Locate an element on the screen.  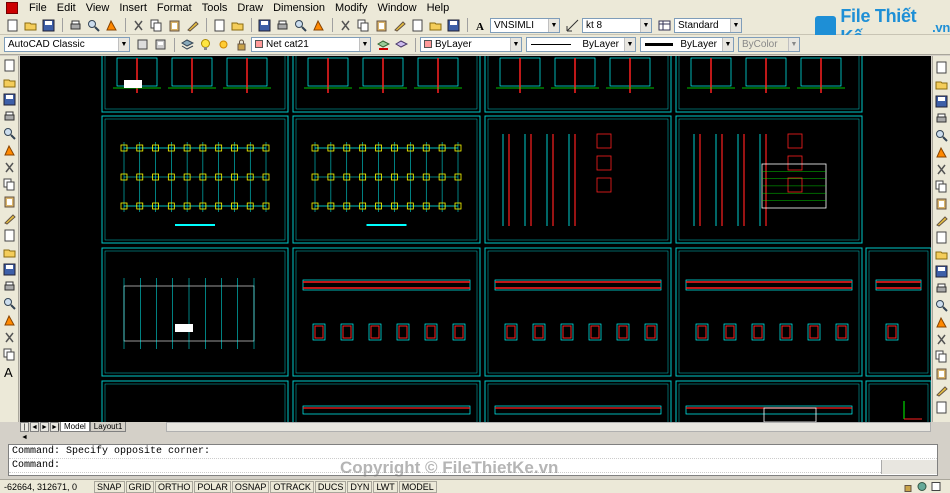
tab-layout1: Layout1 is located at coordinates (108, 427).